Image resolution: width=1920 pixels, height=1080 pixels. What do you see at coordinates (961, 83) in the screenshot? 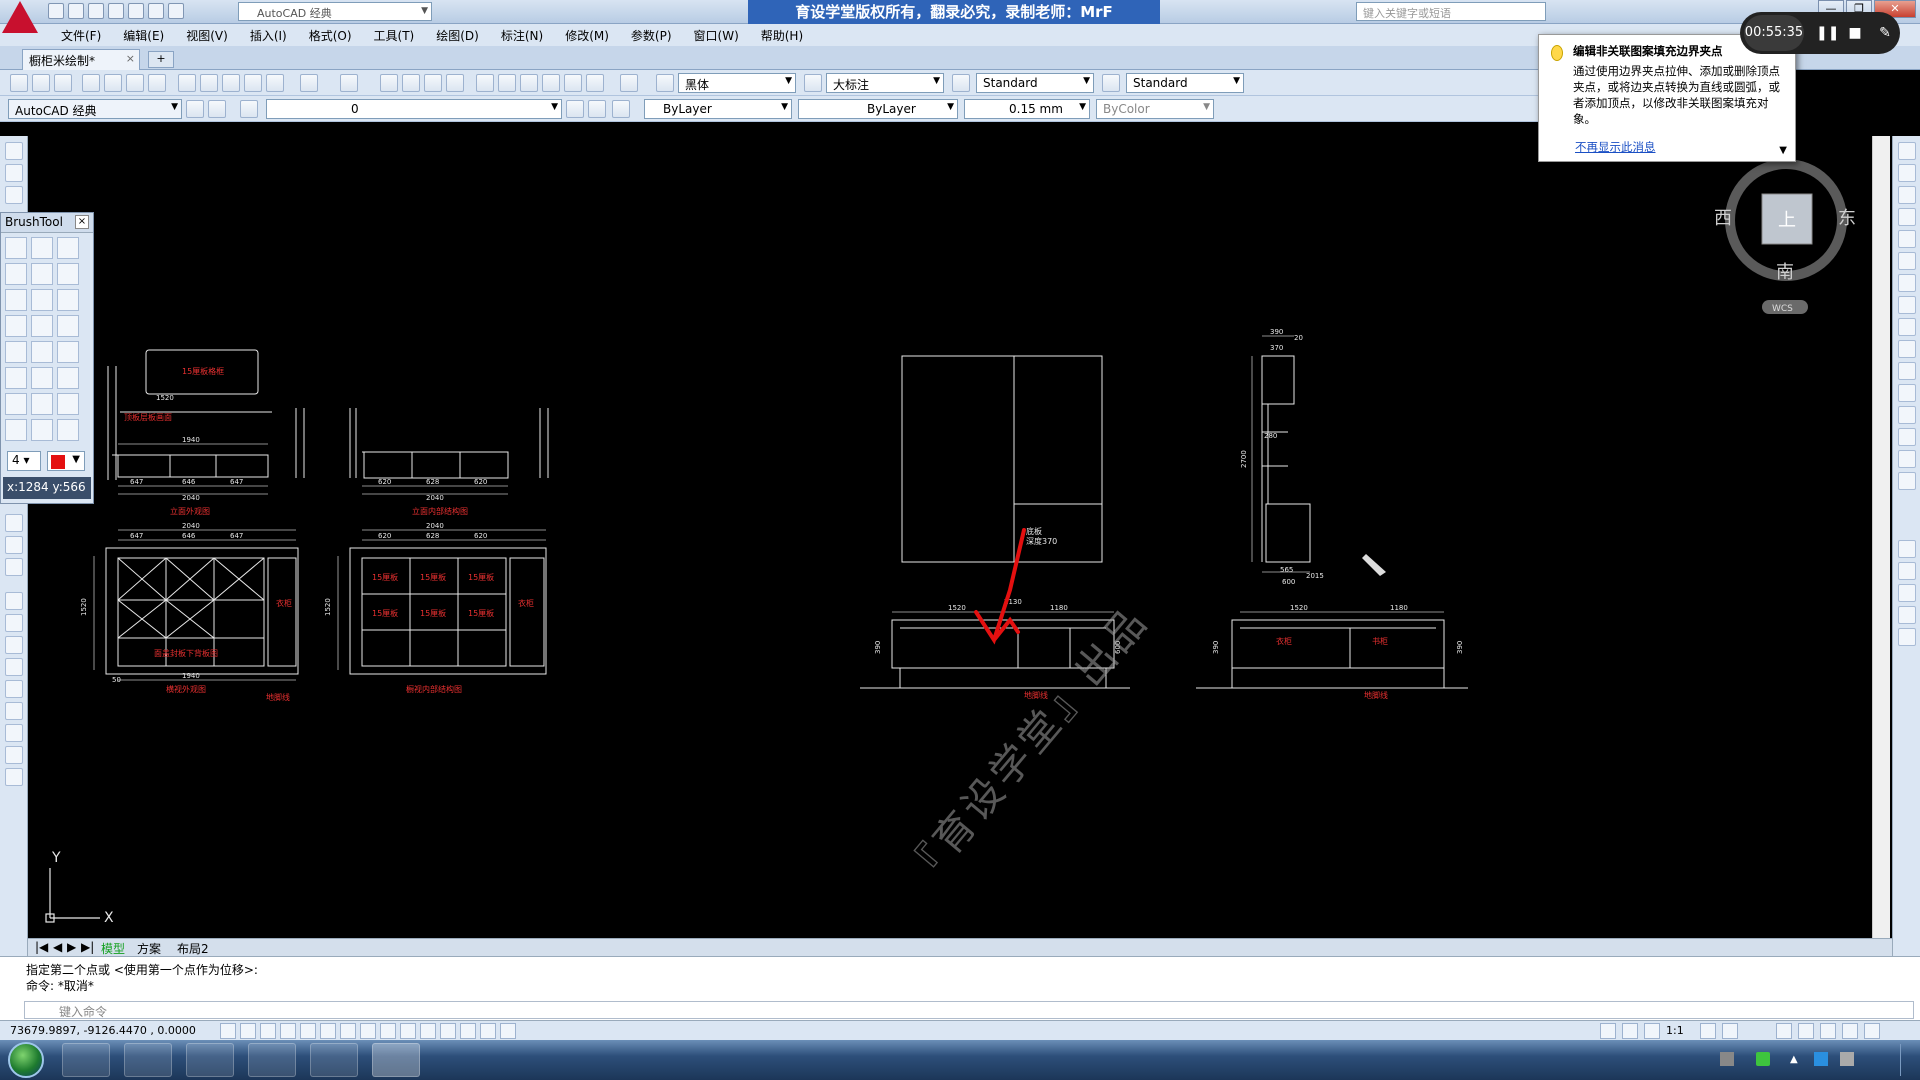
I see `table-style-icon` at bounding box center [961, 83].